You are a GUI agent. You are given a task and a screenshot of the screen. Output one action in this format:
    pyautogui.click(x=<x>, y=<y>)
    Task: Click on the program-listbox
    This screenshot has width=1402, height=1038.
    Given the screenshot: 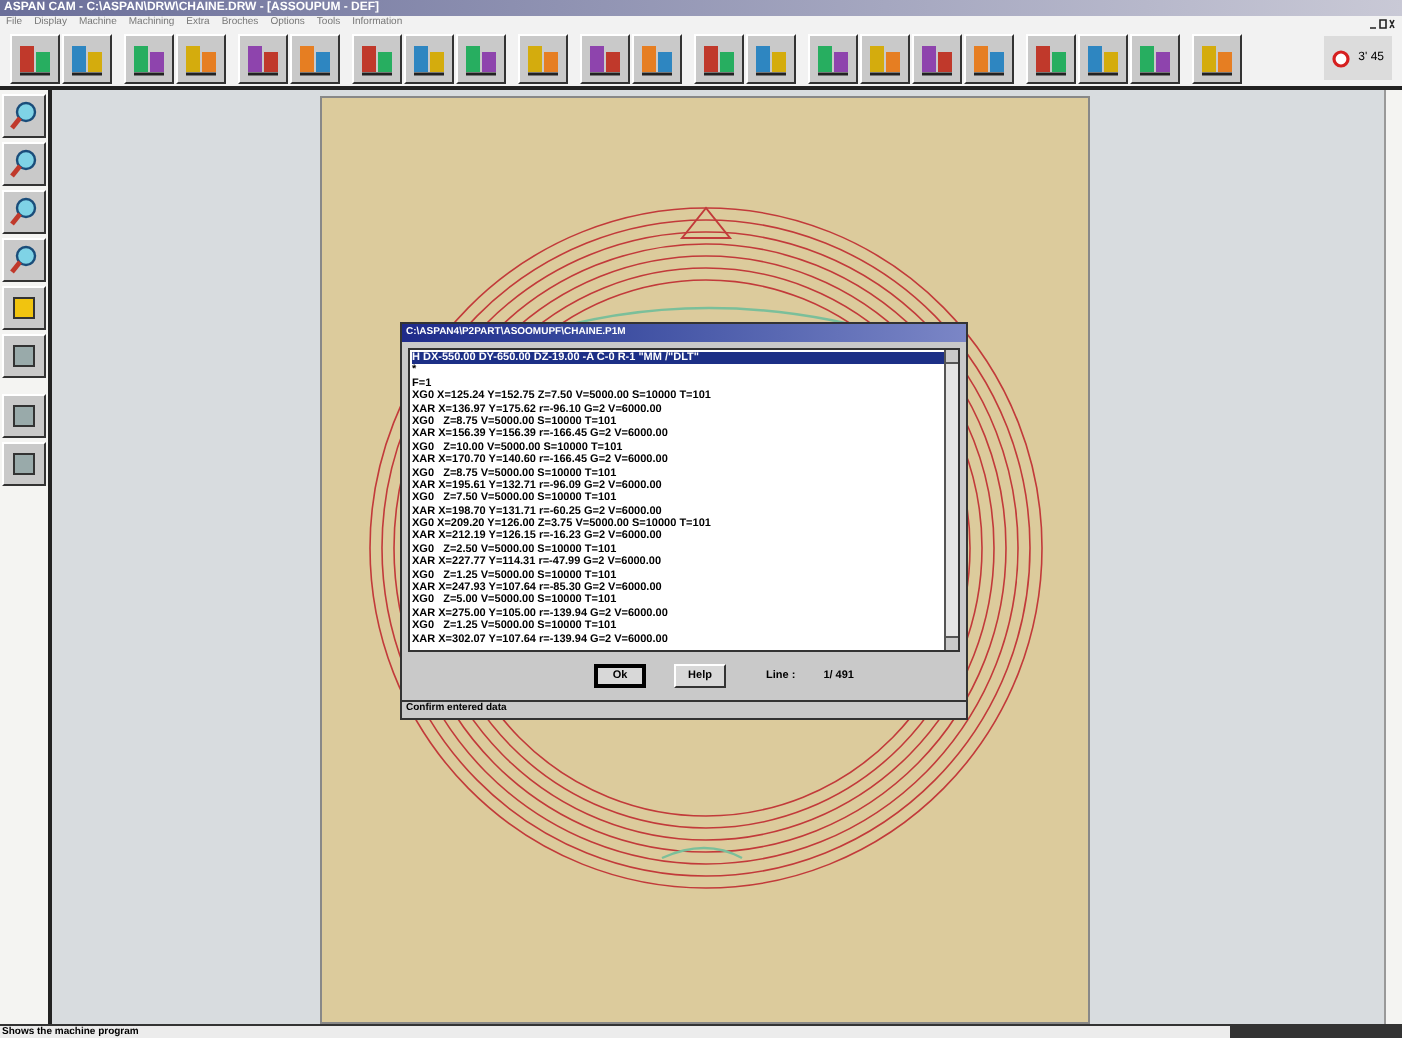 What is the action you would take?
    pyautogui.click(x=684, y=500)
    